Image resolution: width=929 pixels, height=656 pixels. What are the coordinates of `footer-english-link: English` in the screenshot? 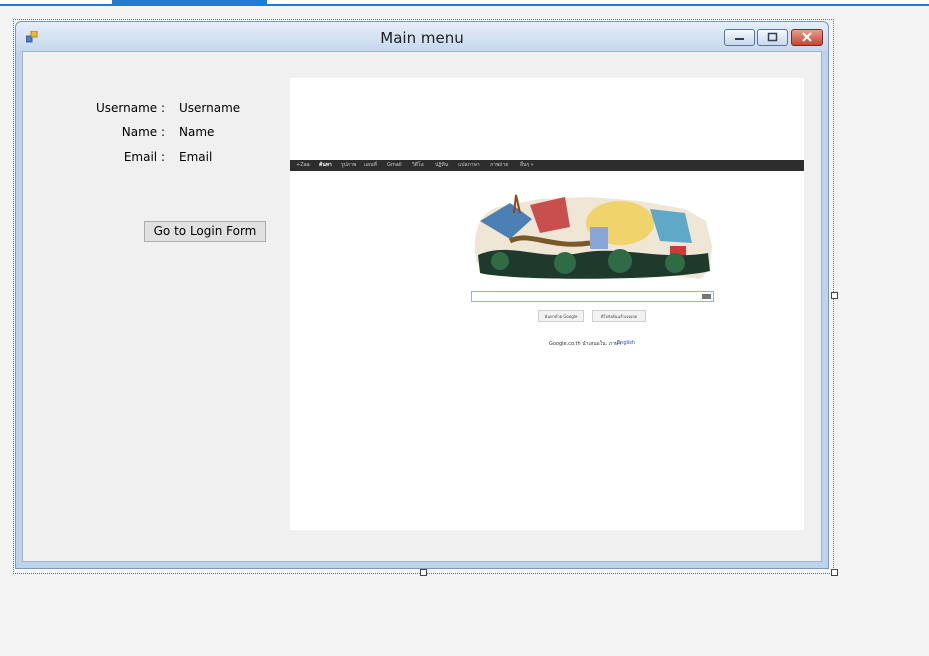 It's located at (626, 343).